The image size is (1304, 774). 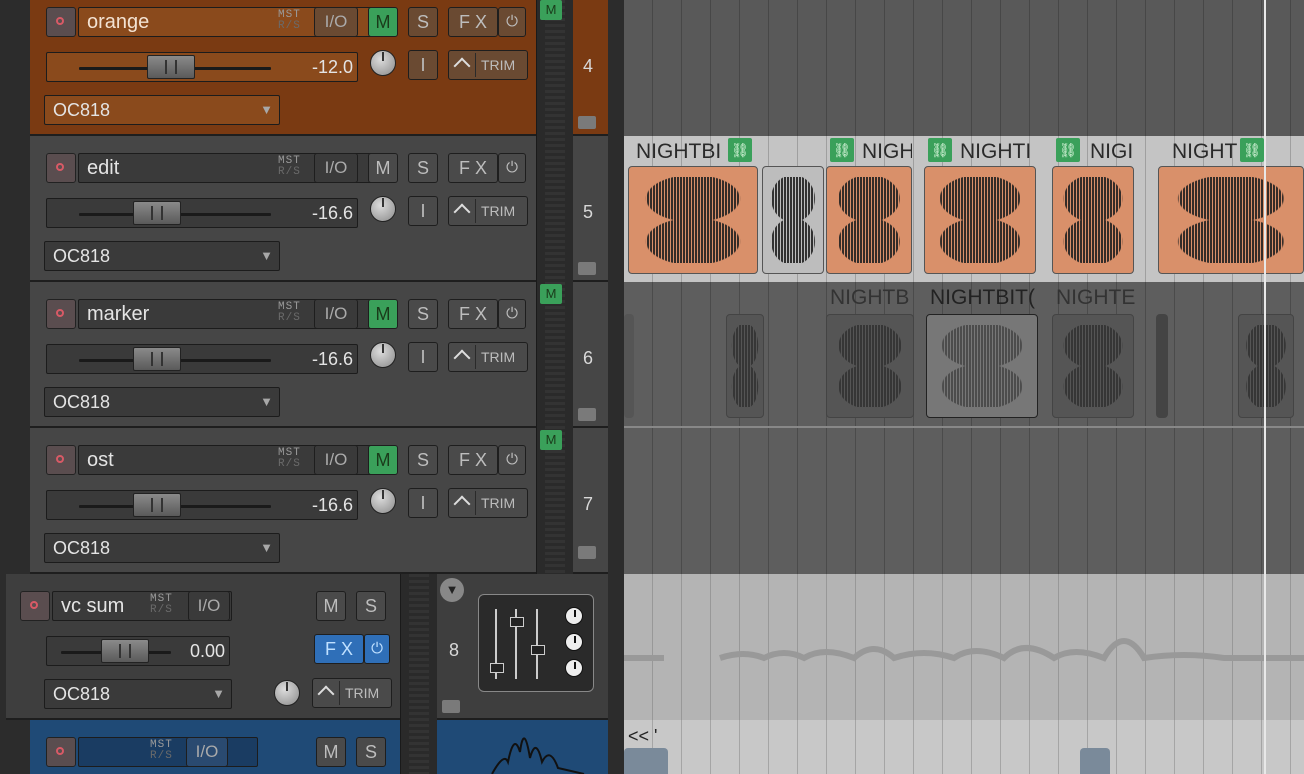 What do you see at coordinates (964, 647) in the screenshot?
I see `lane-vc-sum` at bounding box center [964, 647].